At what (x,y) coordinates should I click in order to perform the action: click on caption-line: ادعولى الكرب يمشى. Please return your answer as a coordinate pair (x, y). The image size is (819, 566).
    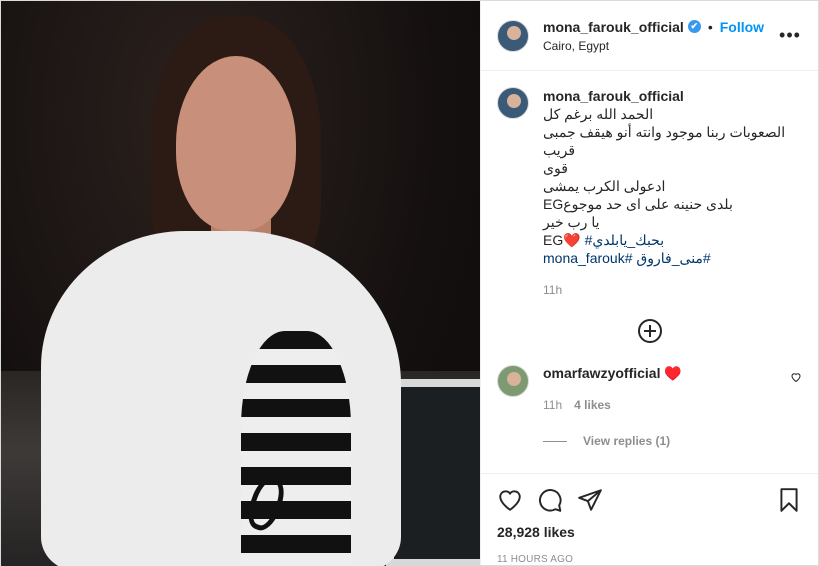
    Looking at the image, I should click on (604, 186).